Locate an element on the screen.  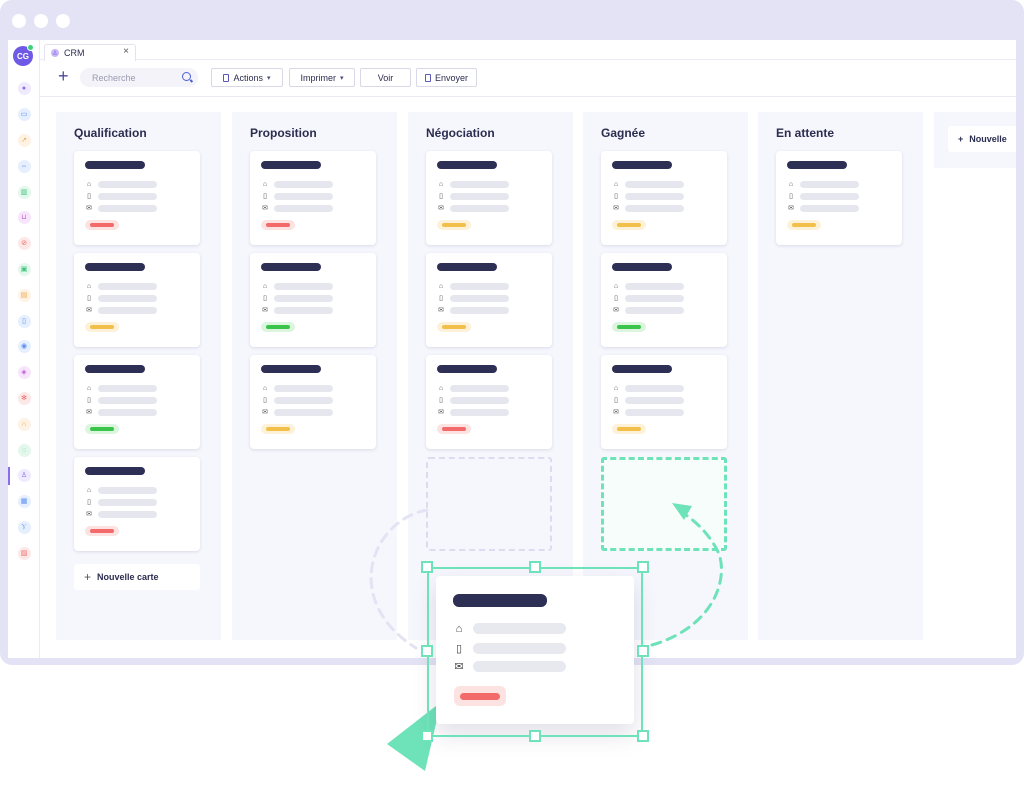
rail-item: ⇔ is located at coordinates (24, 166).